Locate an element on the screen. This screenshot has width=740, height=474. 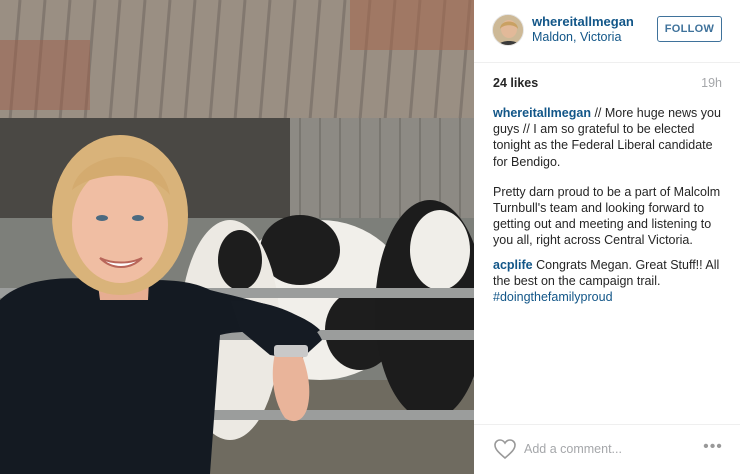
profile-avatar is located at coordinates (508, 30).